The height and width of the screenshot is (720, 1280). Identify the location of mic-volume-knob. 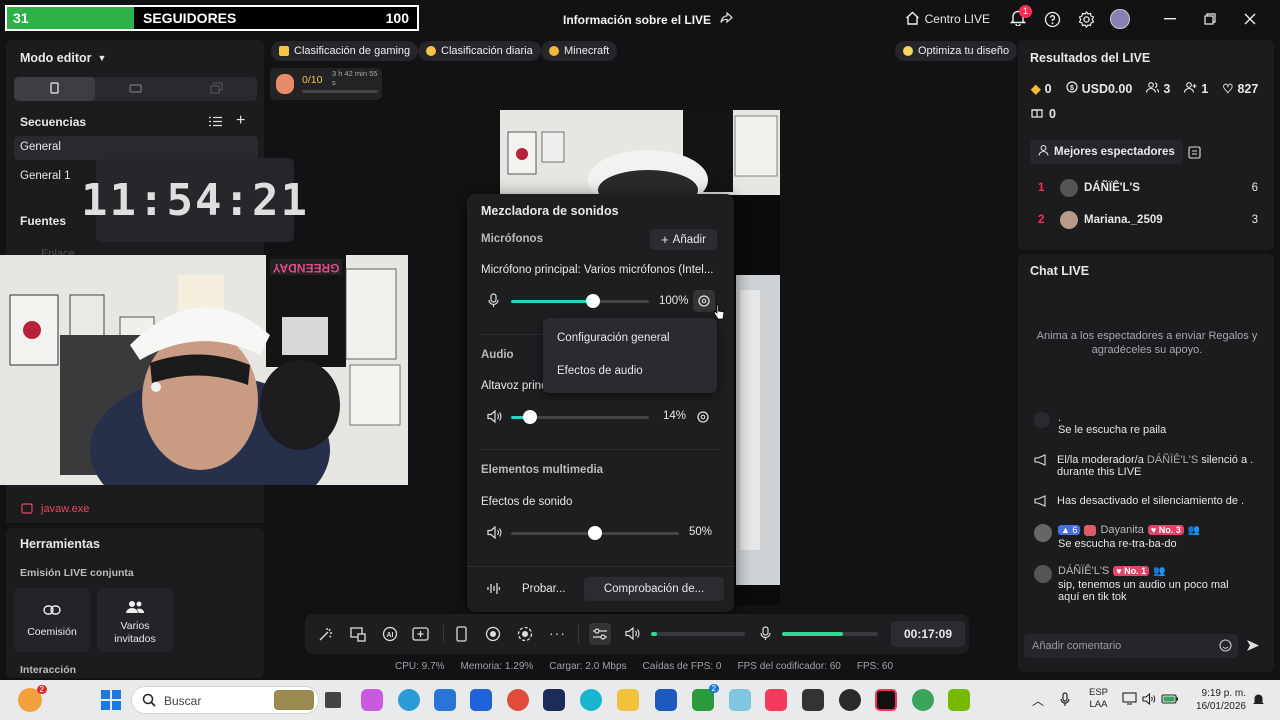
(593, 301).